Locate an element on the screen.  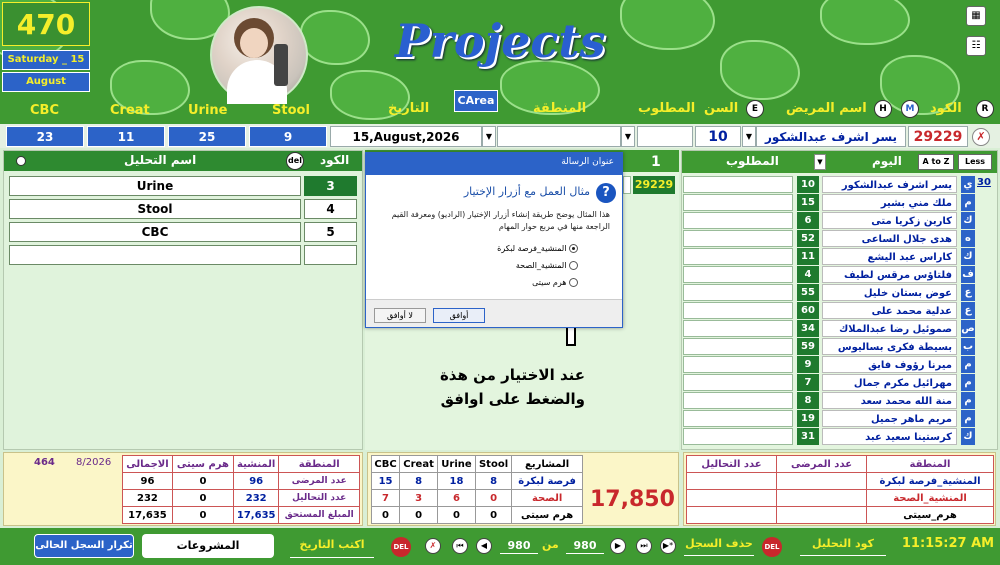
test-name-cell: Urine is located at coordinates (155, 186).